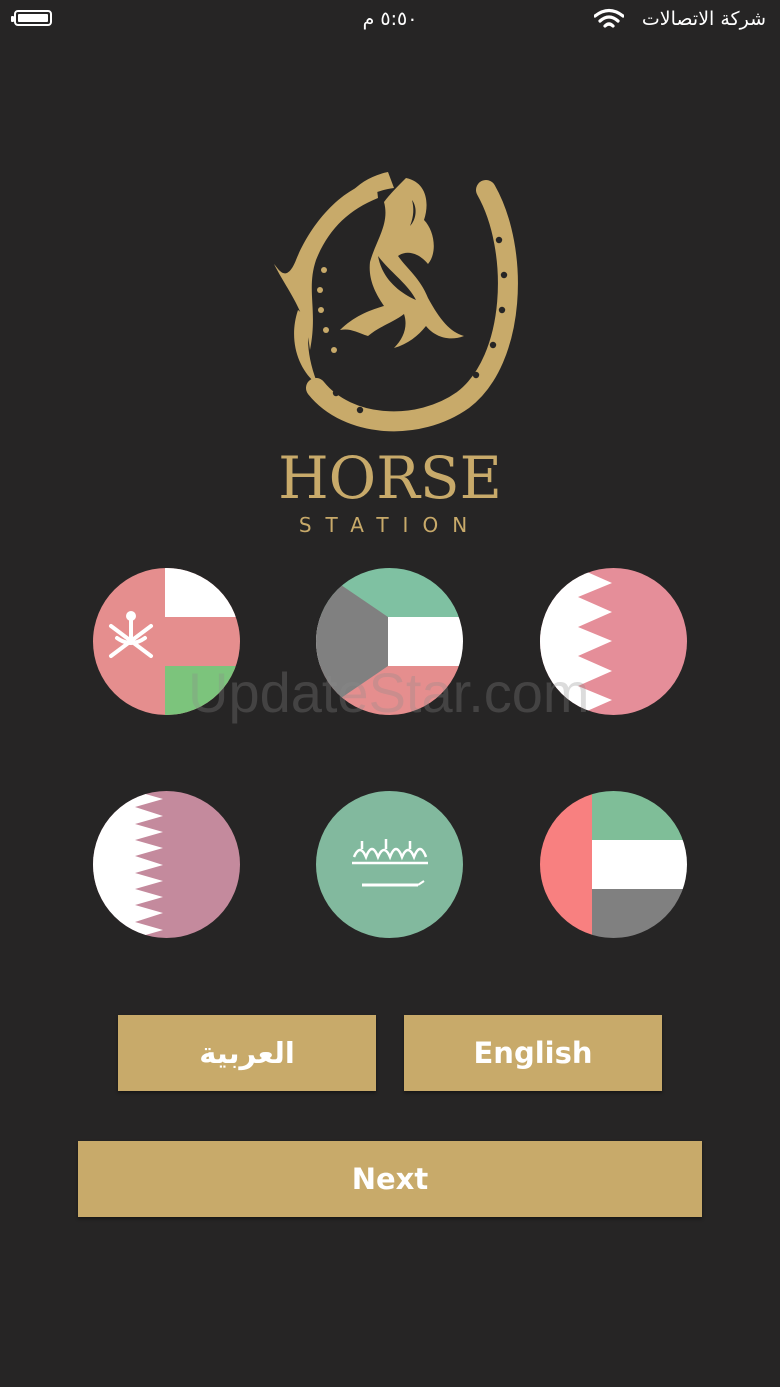  I want to click on oman-flag-icon, so click(166, 641).